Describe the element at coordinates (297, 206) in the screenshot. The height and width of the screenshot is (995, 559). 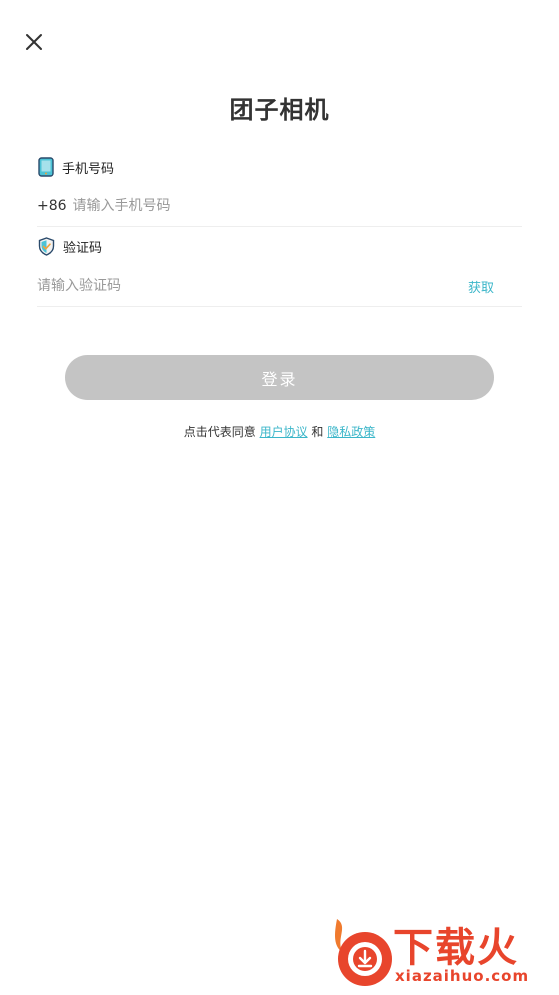
I see `phone-input` at that location.